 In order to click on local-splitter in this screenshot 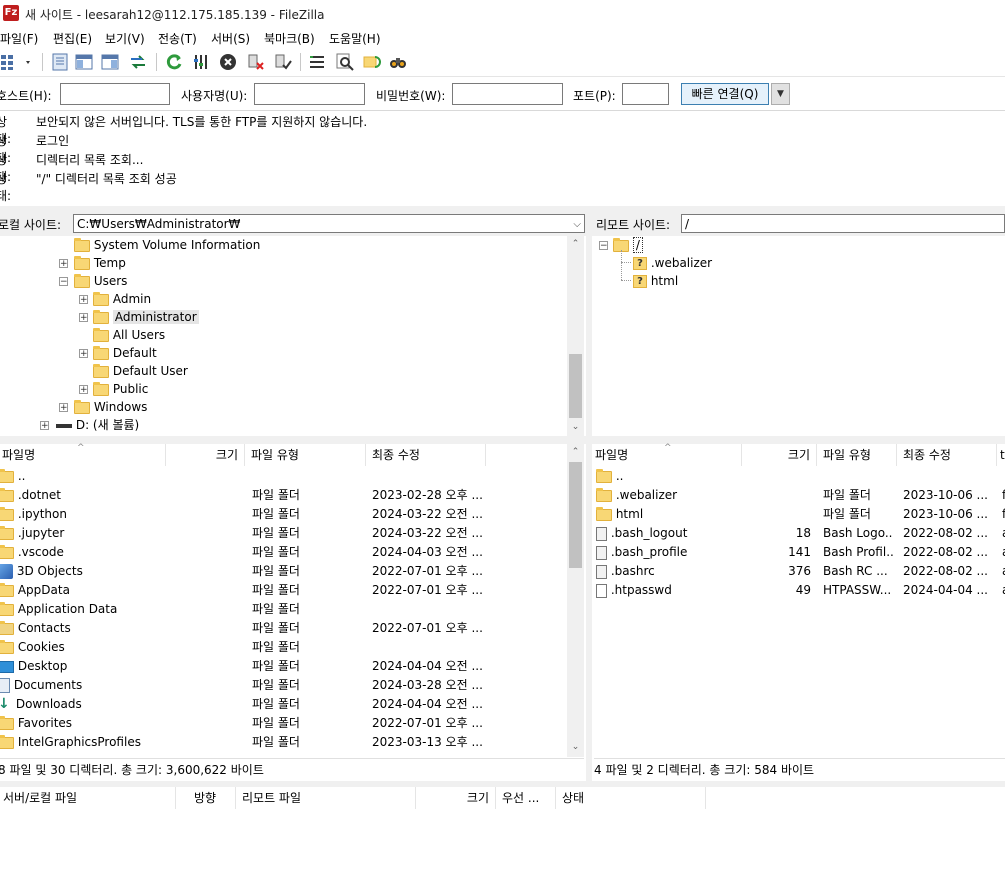, I will do `click(293, 440)`.